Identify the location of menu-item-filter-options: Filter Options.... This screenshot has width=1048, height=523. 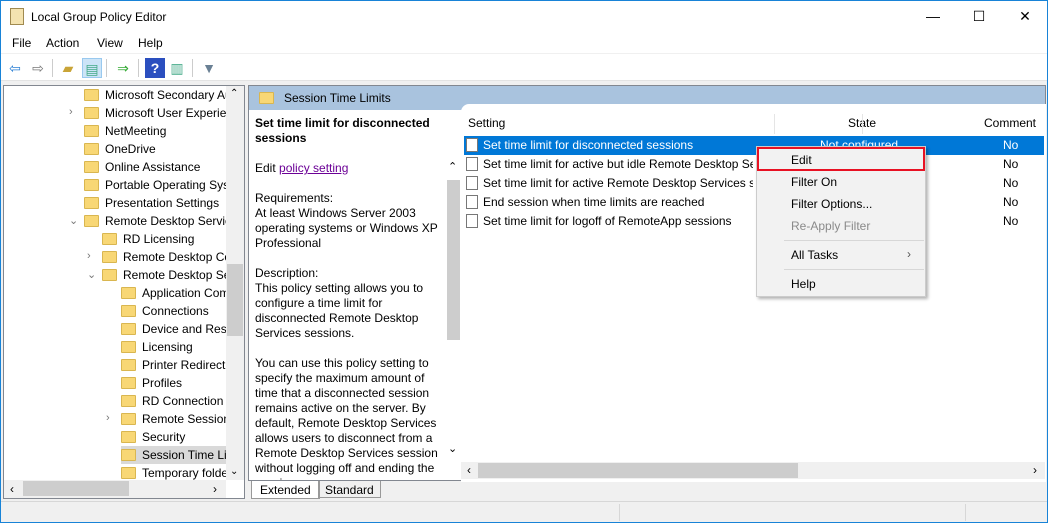
(831, 204).